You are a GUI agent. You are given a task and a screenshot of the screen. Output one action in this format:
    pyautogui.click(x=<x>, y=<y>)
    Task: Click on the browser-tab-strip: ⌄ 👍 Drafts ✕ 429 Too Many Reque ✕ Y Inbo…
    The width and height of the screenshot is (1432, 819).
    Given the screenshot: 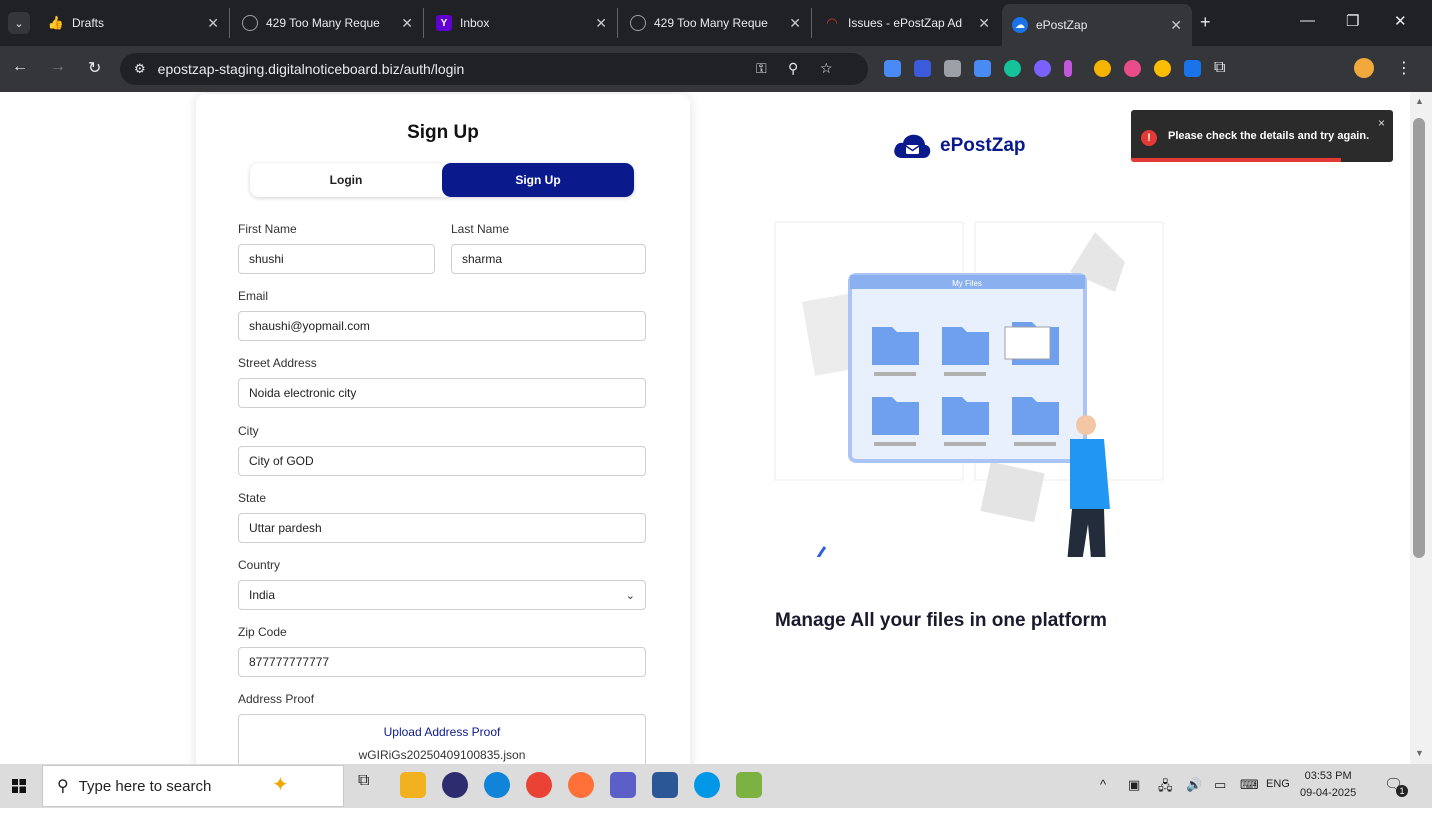 What is the action you would take?
    pyautogui.click(x=716, y=23)
    